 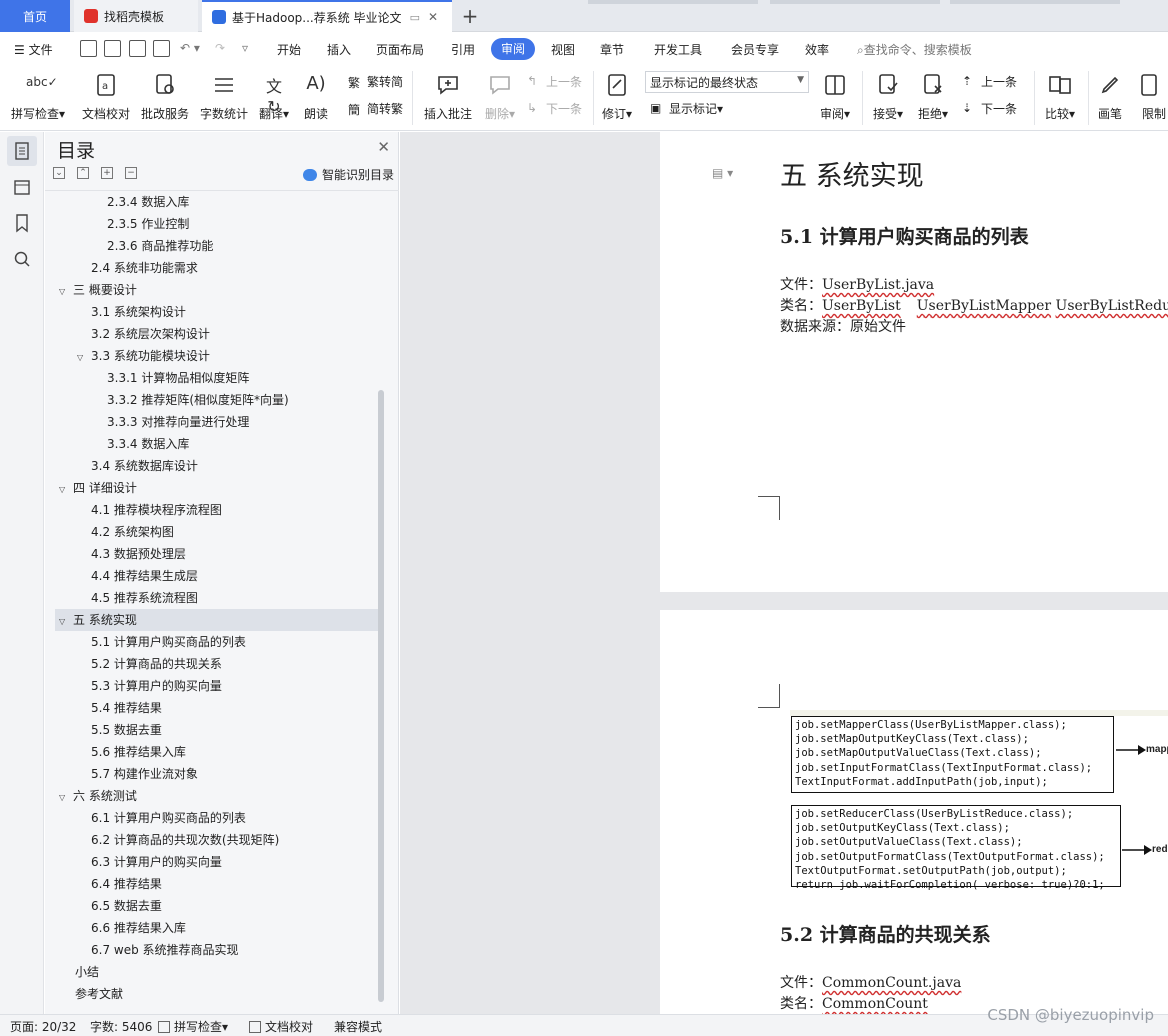 What do you see at coordinates (500, 98) in the screenshot?
I see `delete-comment-button: 删除▾` at bounding box center [500, 98].